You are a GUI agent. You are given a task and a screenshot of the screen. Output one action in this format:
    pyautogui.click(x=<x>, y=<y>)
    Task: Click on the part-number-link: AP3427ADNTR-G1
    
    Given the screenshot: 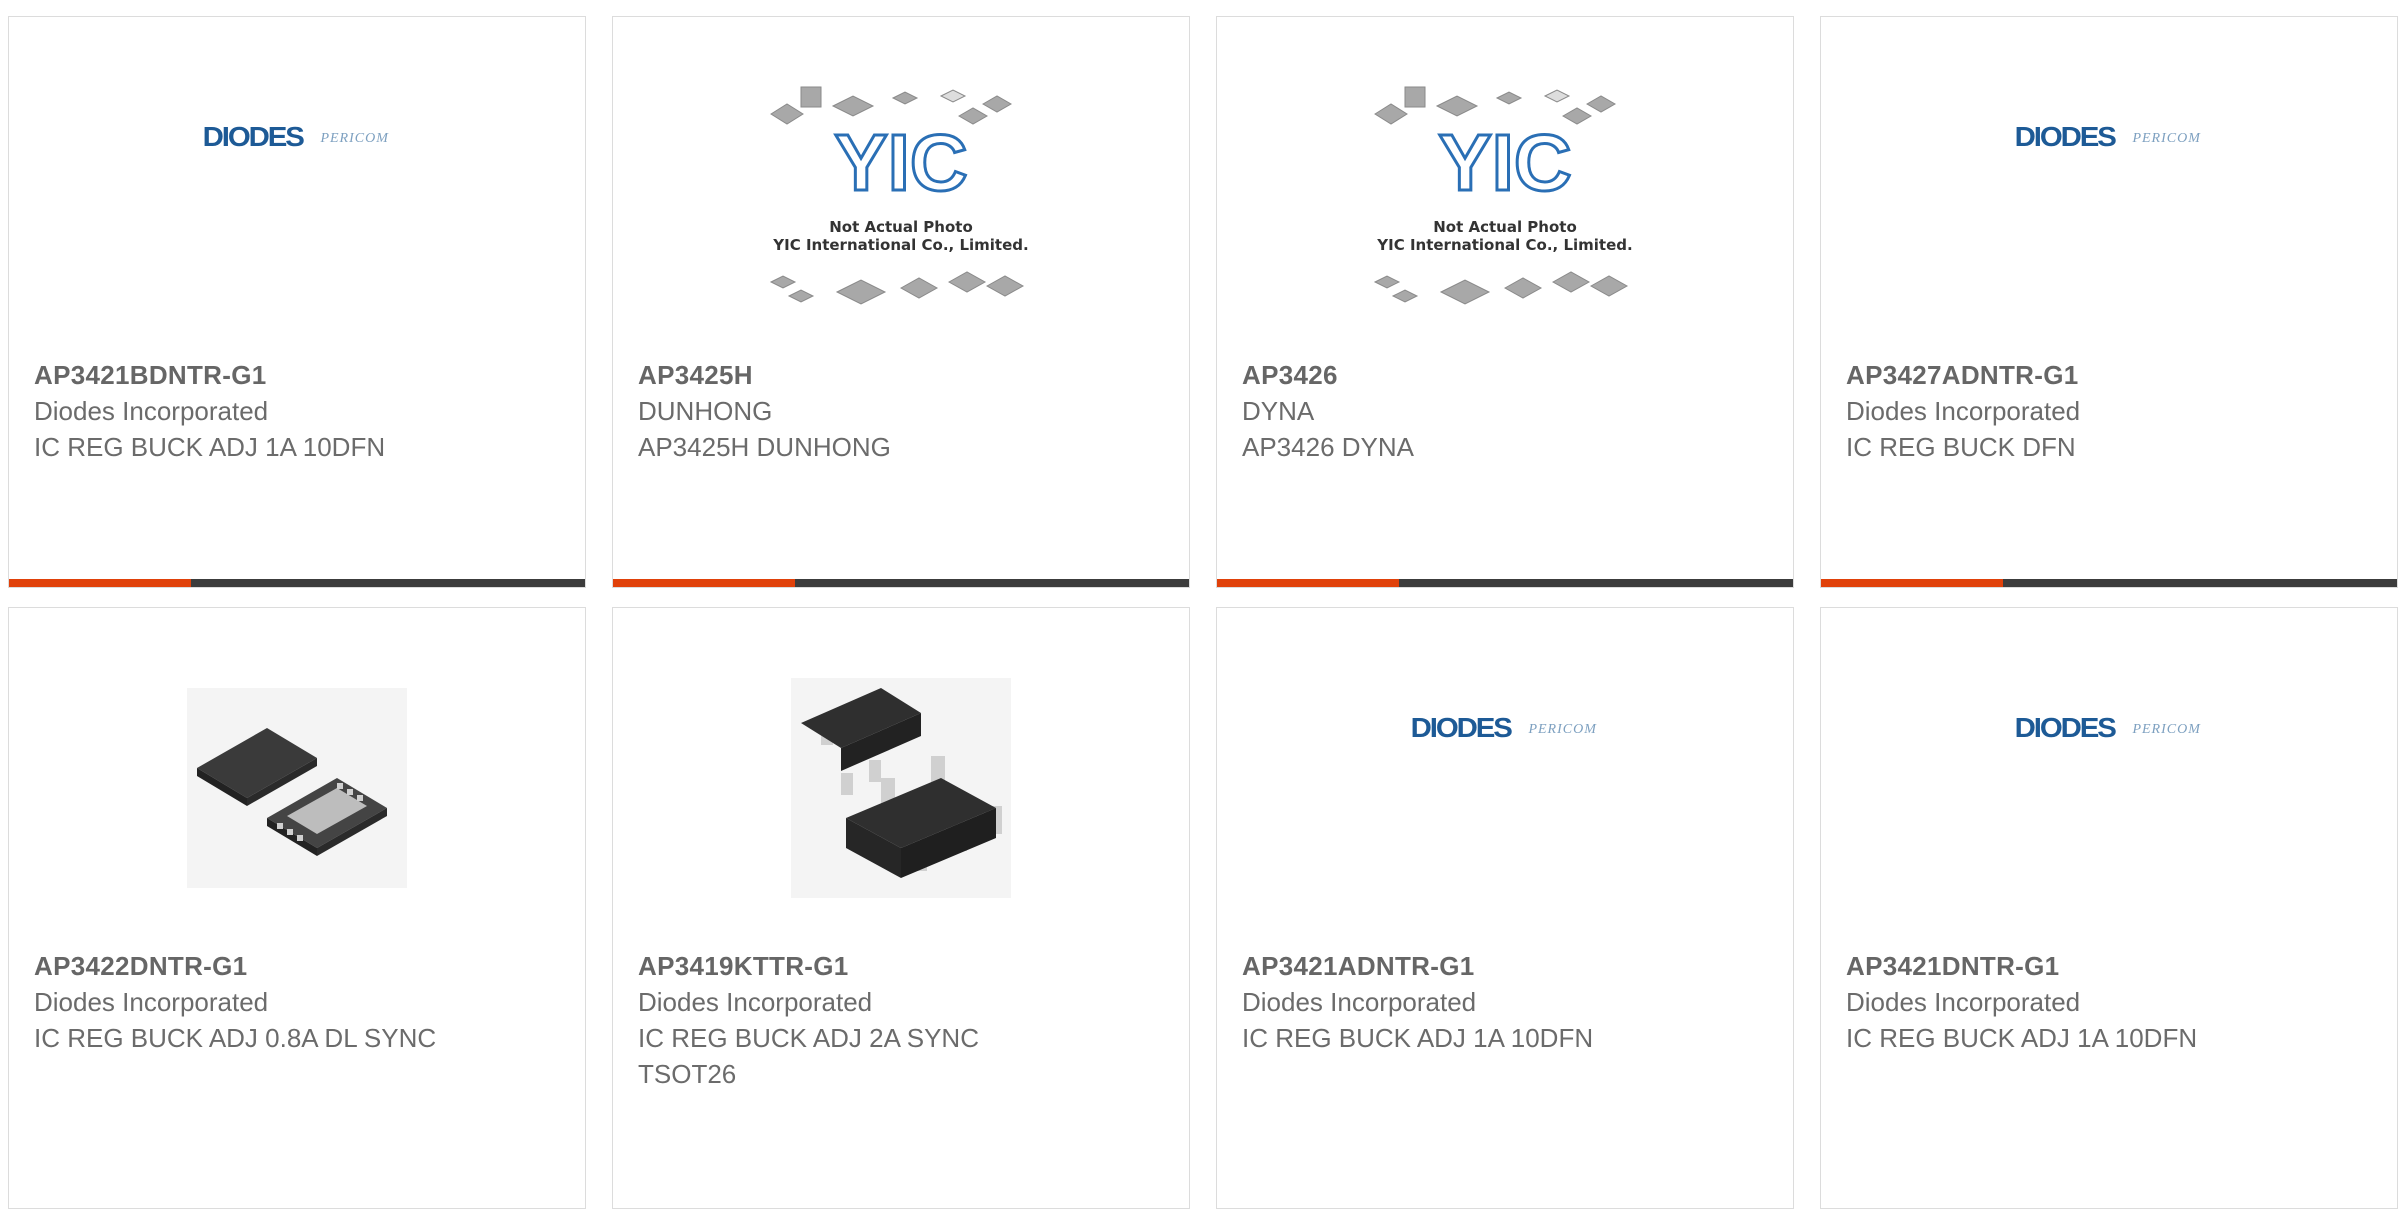 What is the action you would take?
    pyautogui.click(x=2101, y=375)
    